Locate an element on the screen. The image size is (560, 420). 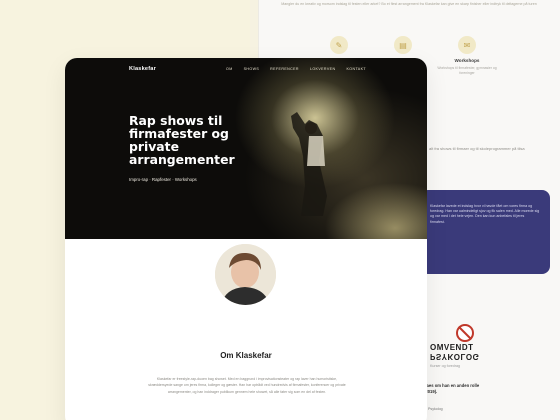
mic-icon: ✎ is located at coordinates (339, 45).